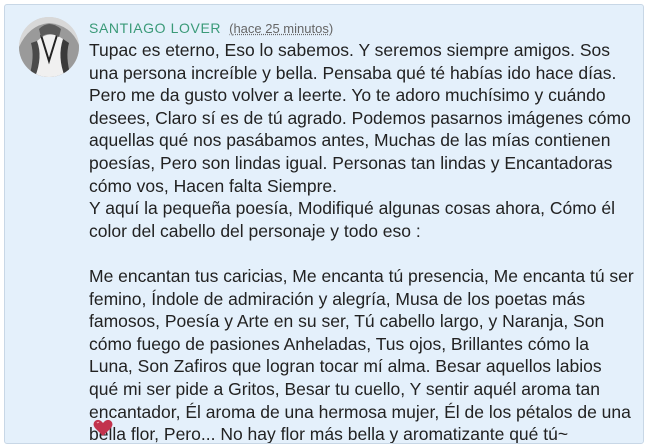 The height and width of the screenshot is (448, 650). I want to click on avatar-image, so click(49, 47).